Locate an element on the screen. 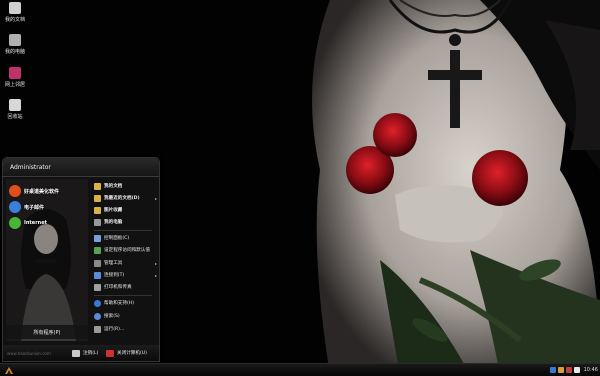 The image size is (600, 376). start-logo-icon is located at coordinates (9, 370).